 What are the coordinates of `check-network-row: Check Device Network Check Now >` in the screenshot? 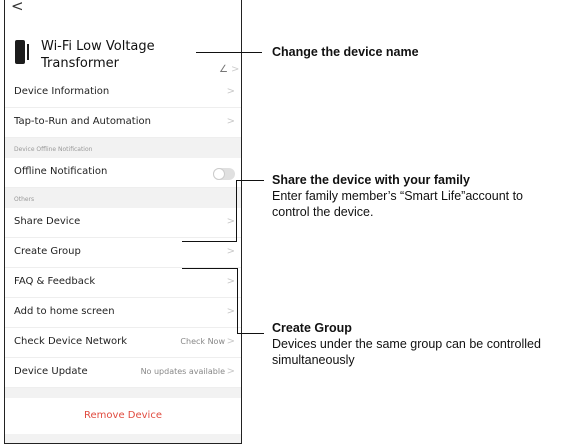 It's located at (123, 343).